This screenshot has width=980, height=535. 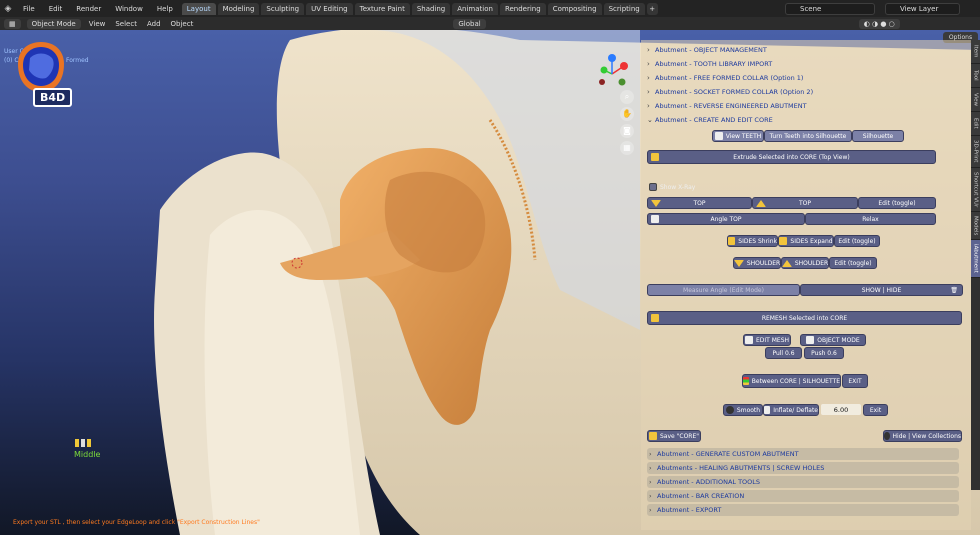 What do you see at coordinates (475, 8) in the screenshot?
I see `tab-animation: Animation` at bounding box center [475, 8].